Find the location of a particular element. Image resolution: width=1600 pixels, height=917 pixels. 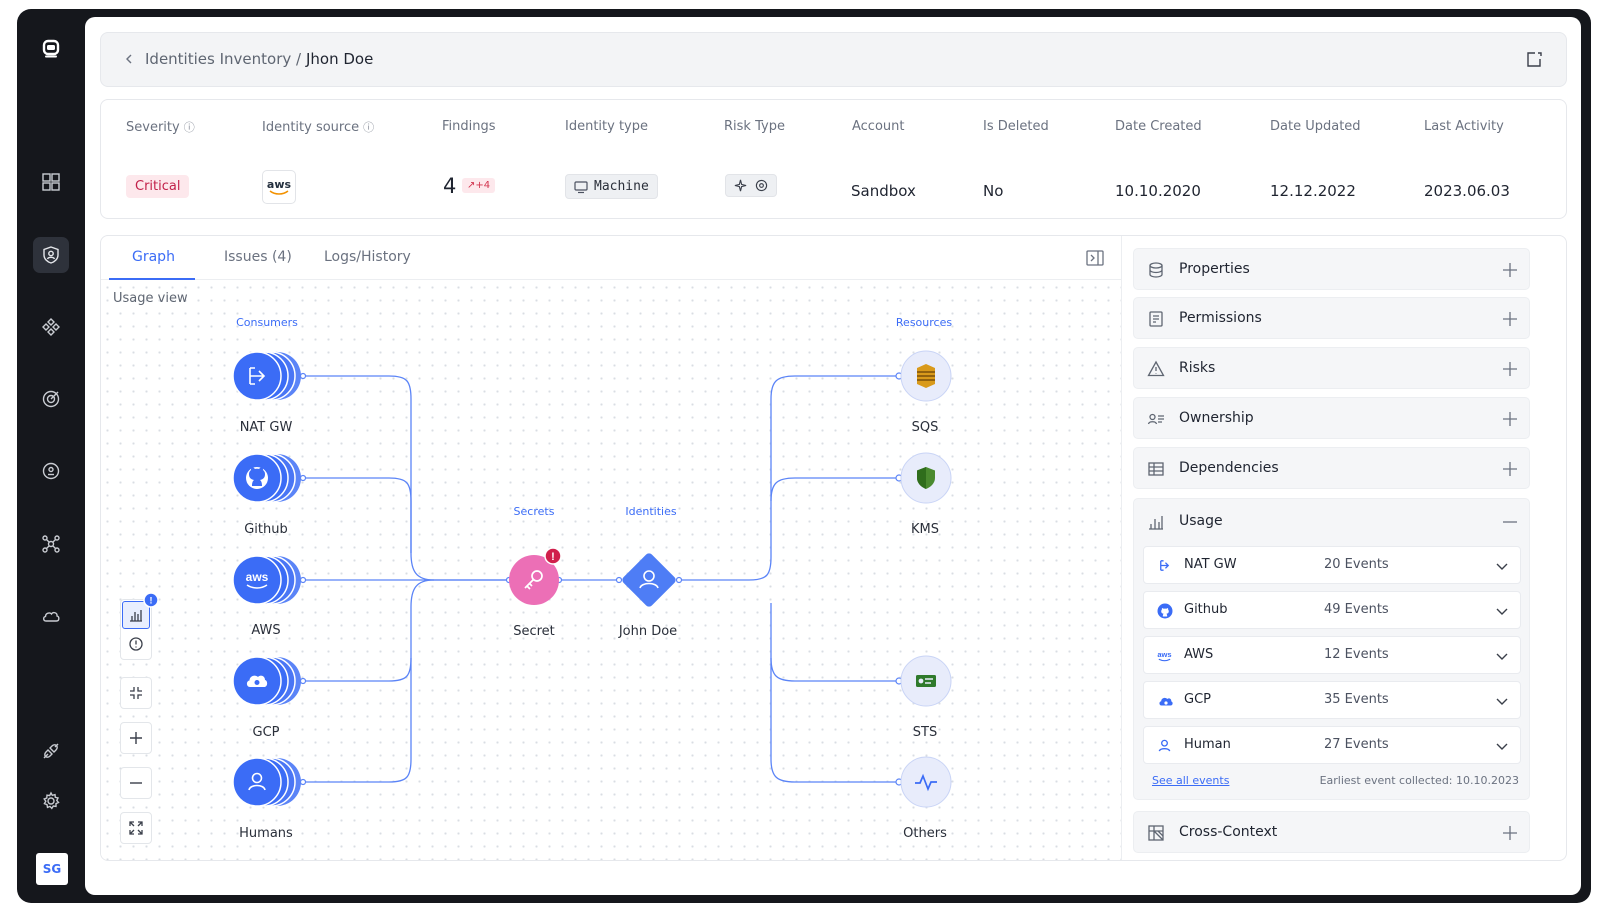

identity-type-value: Machine is located at coordinates (621, 186).